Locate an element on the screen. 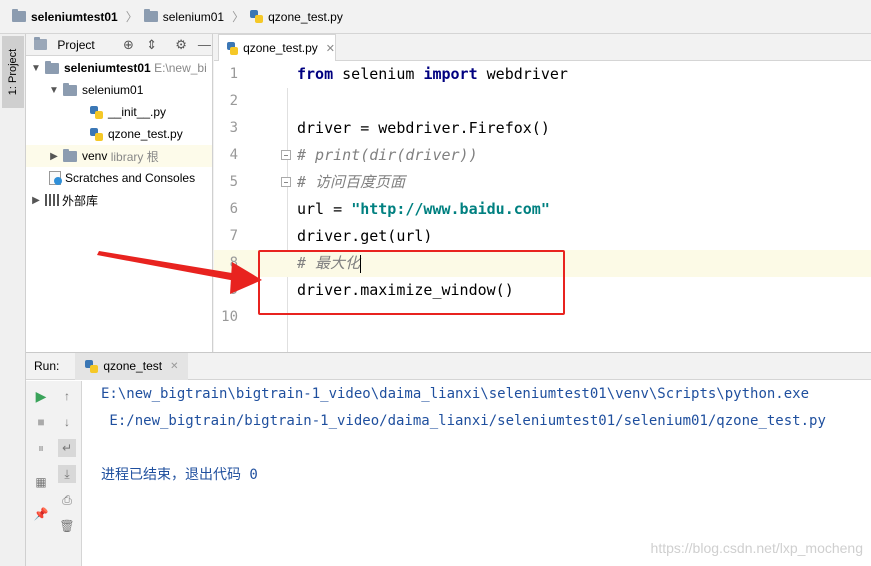 This screenshot has height=566, width=871. editor-tab-bar: qzone_test.py ✕ is located at coordinates (542, 47).